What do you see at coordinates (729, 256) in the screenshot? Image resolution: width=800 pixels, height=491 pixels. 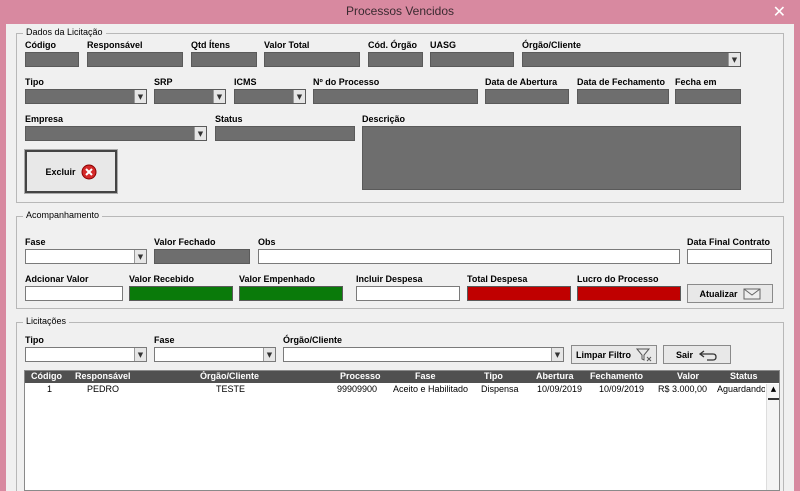 I see `data-final-contrato-field` at bounding box center [729, 256].